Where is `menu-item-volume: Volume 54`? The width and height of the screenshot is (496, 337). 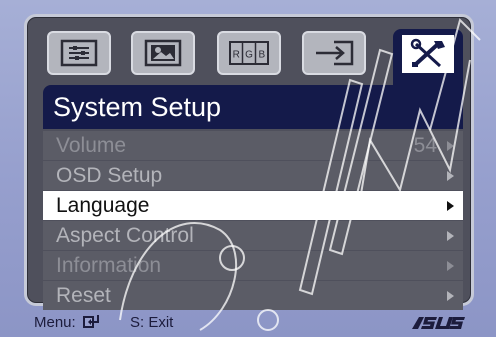 menu-item-volume: Volume 54 is located at coordinates (253, 145).